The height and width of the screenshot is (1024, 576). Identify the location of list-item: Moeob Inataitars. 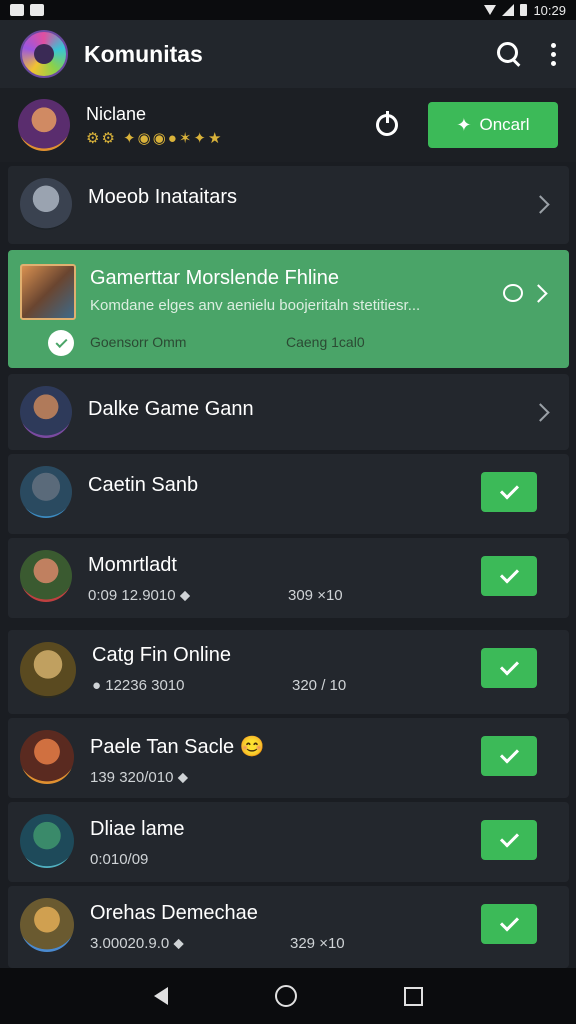
(288, 205).